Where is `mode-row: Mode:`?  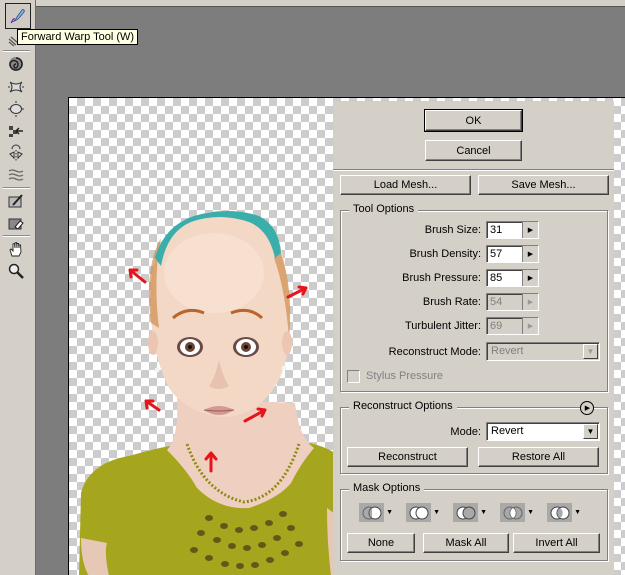
mode-row: Mode: is located at coordinates (411, 432).